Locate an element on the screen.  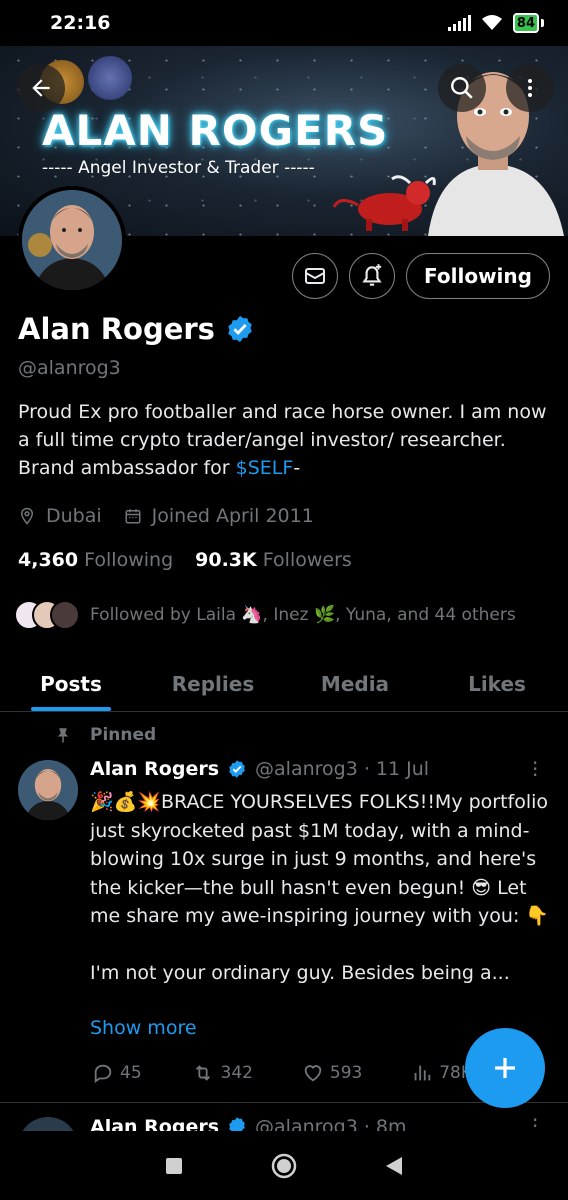
joined-text: Joined April 2011 is located at coordinates (232, 516).